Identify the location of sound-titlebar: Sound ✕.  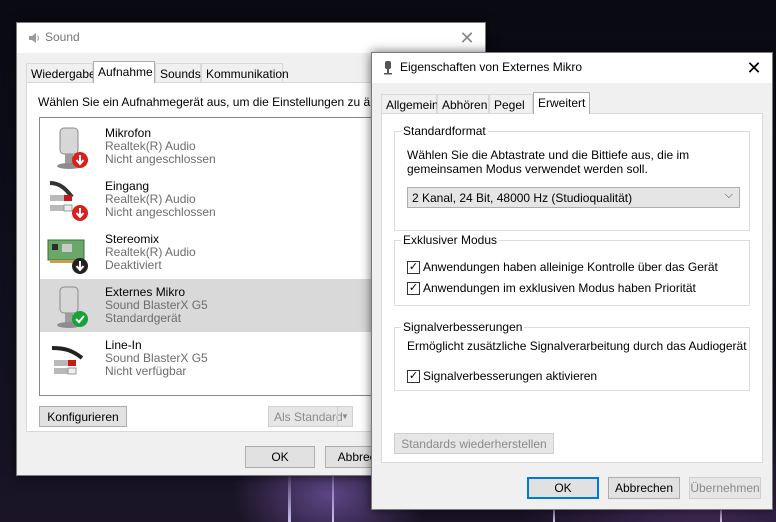
(251, 38).